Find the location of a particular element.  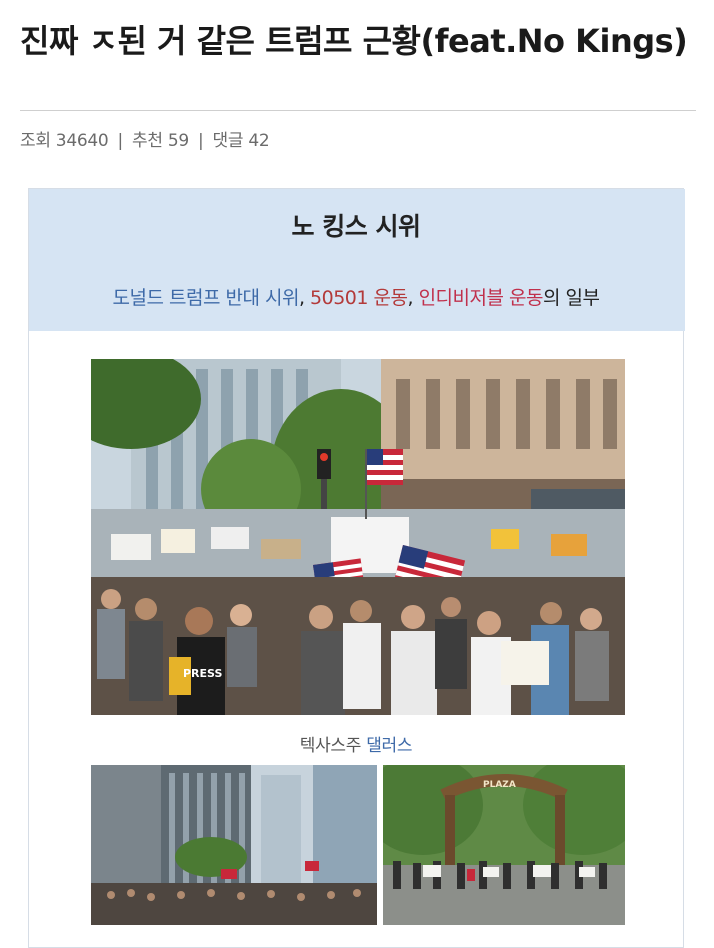

link-indivisible-movement: 인디비저블 운동 is located at coordinates (481, 298).